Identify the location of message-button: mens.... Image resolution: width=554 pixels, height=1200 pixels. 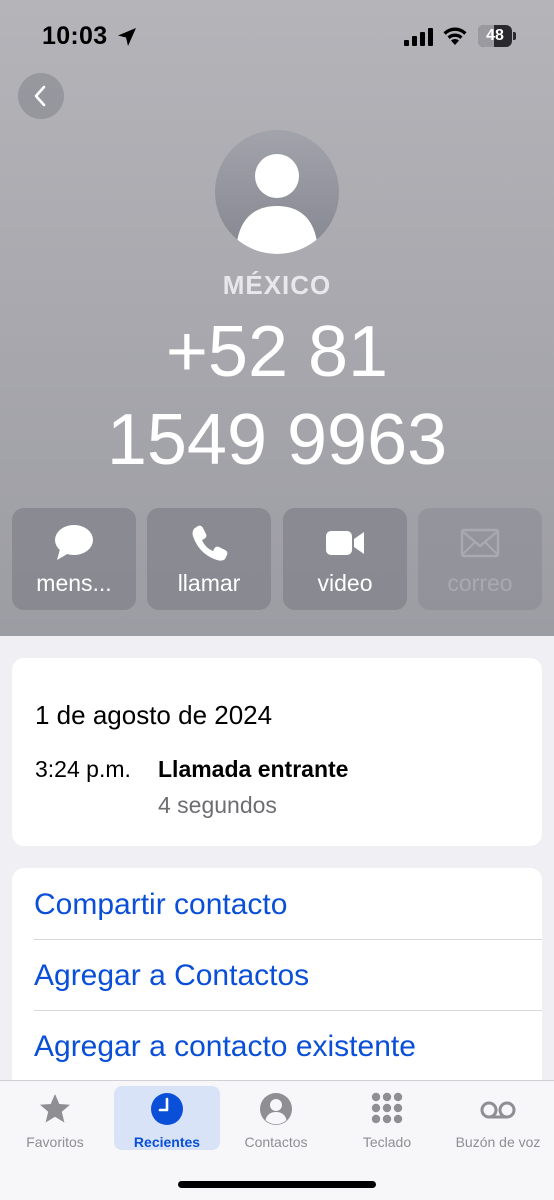
(74, 559).